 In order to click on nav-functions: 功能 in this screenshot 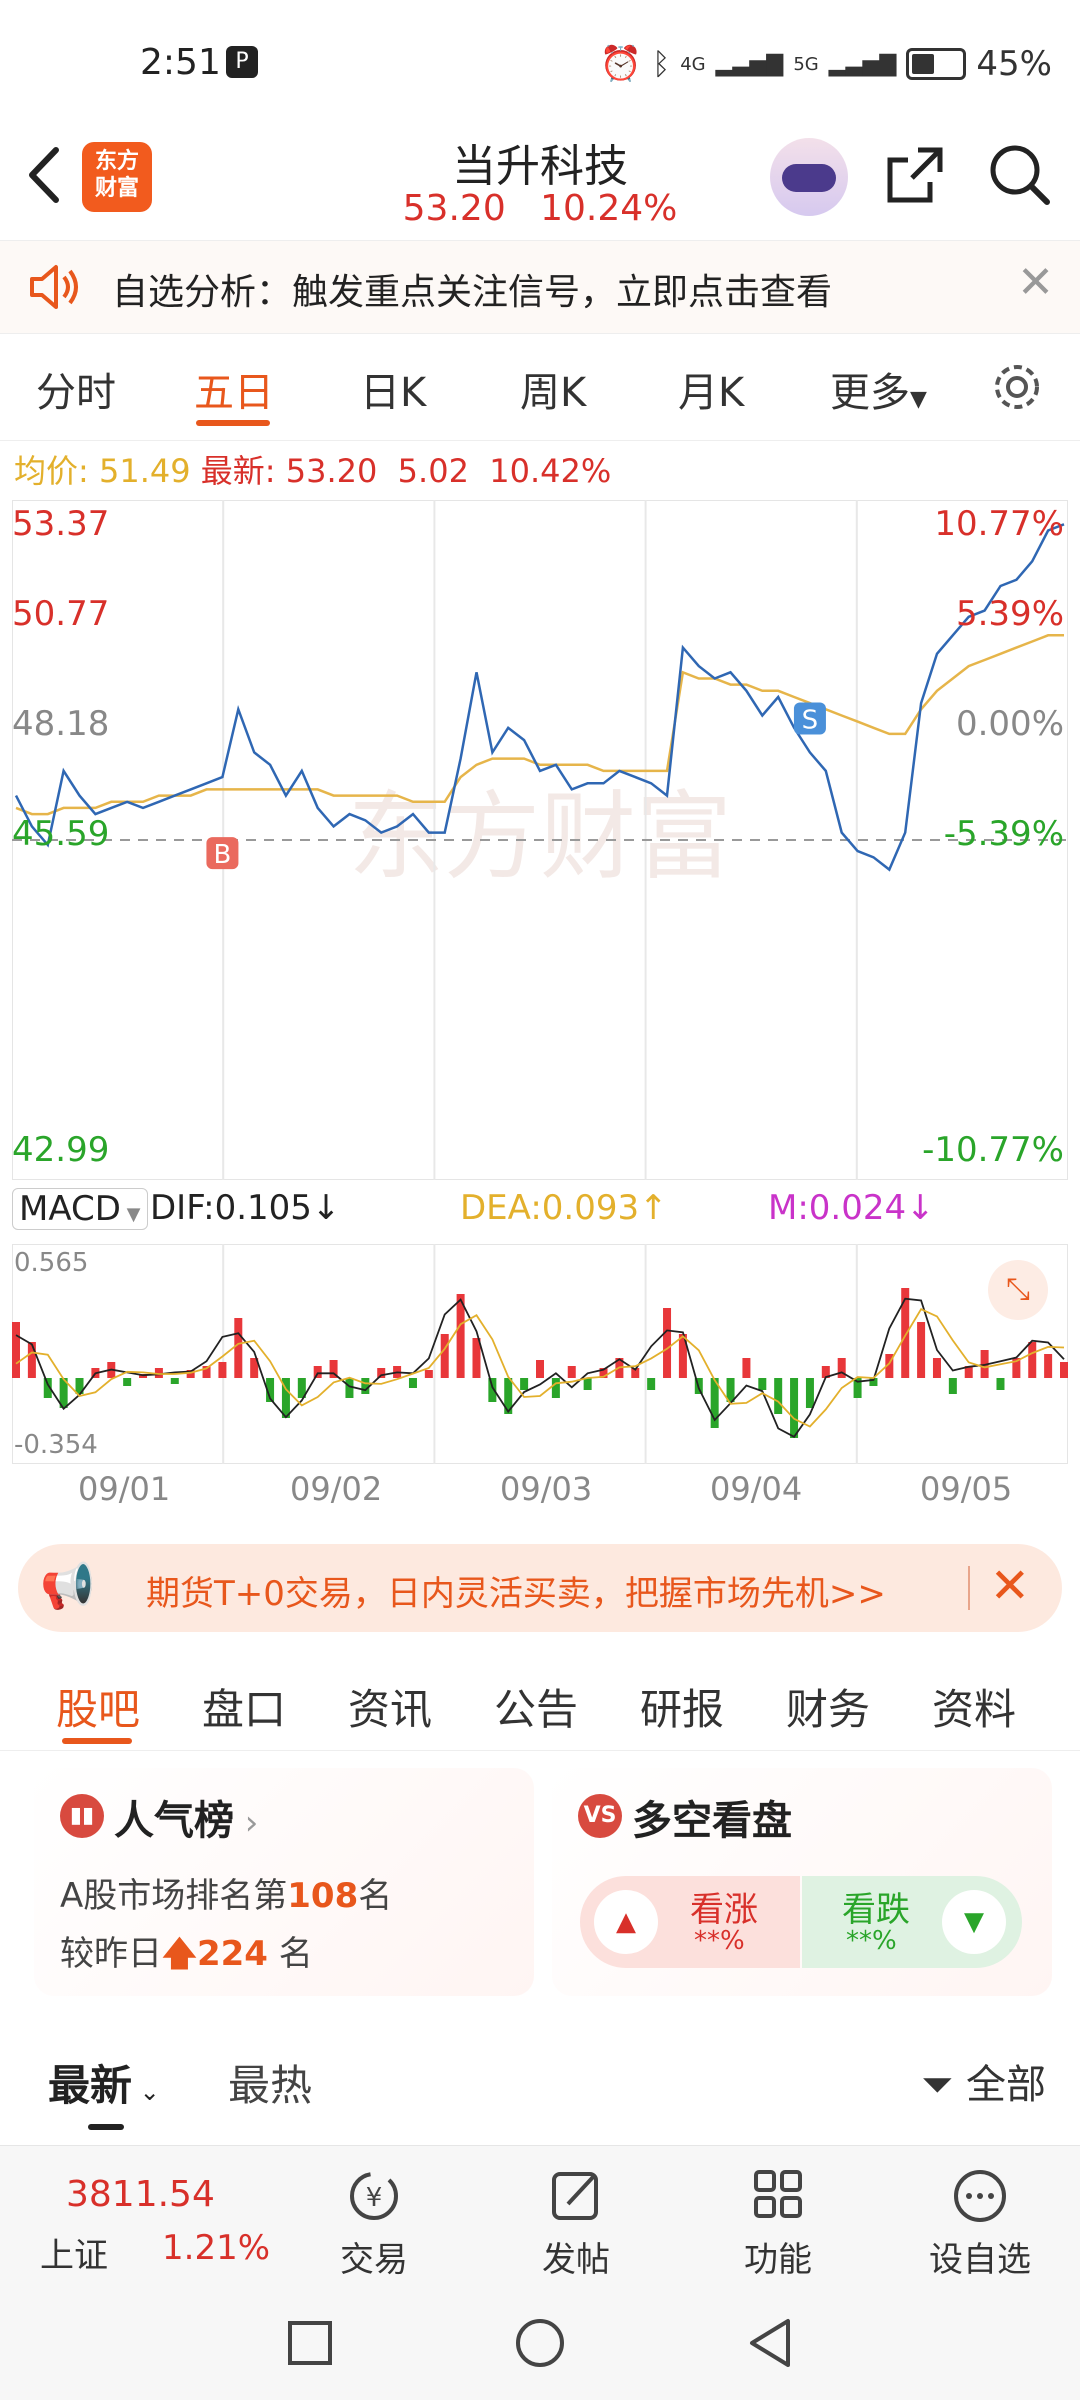, I will do `click(778, 2223)`.